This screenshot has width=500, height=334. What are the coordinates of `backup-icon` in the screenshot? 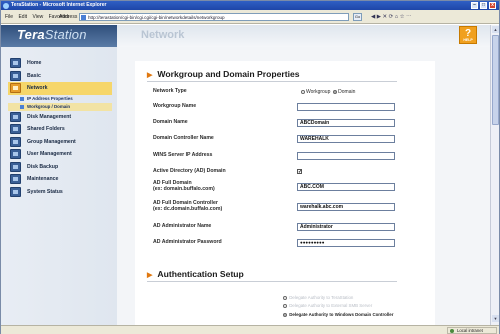 It's located at (15, 166).